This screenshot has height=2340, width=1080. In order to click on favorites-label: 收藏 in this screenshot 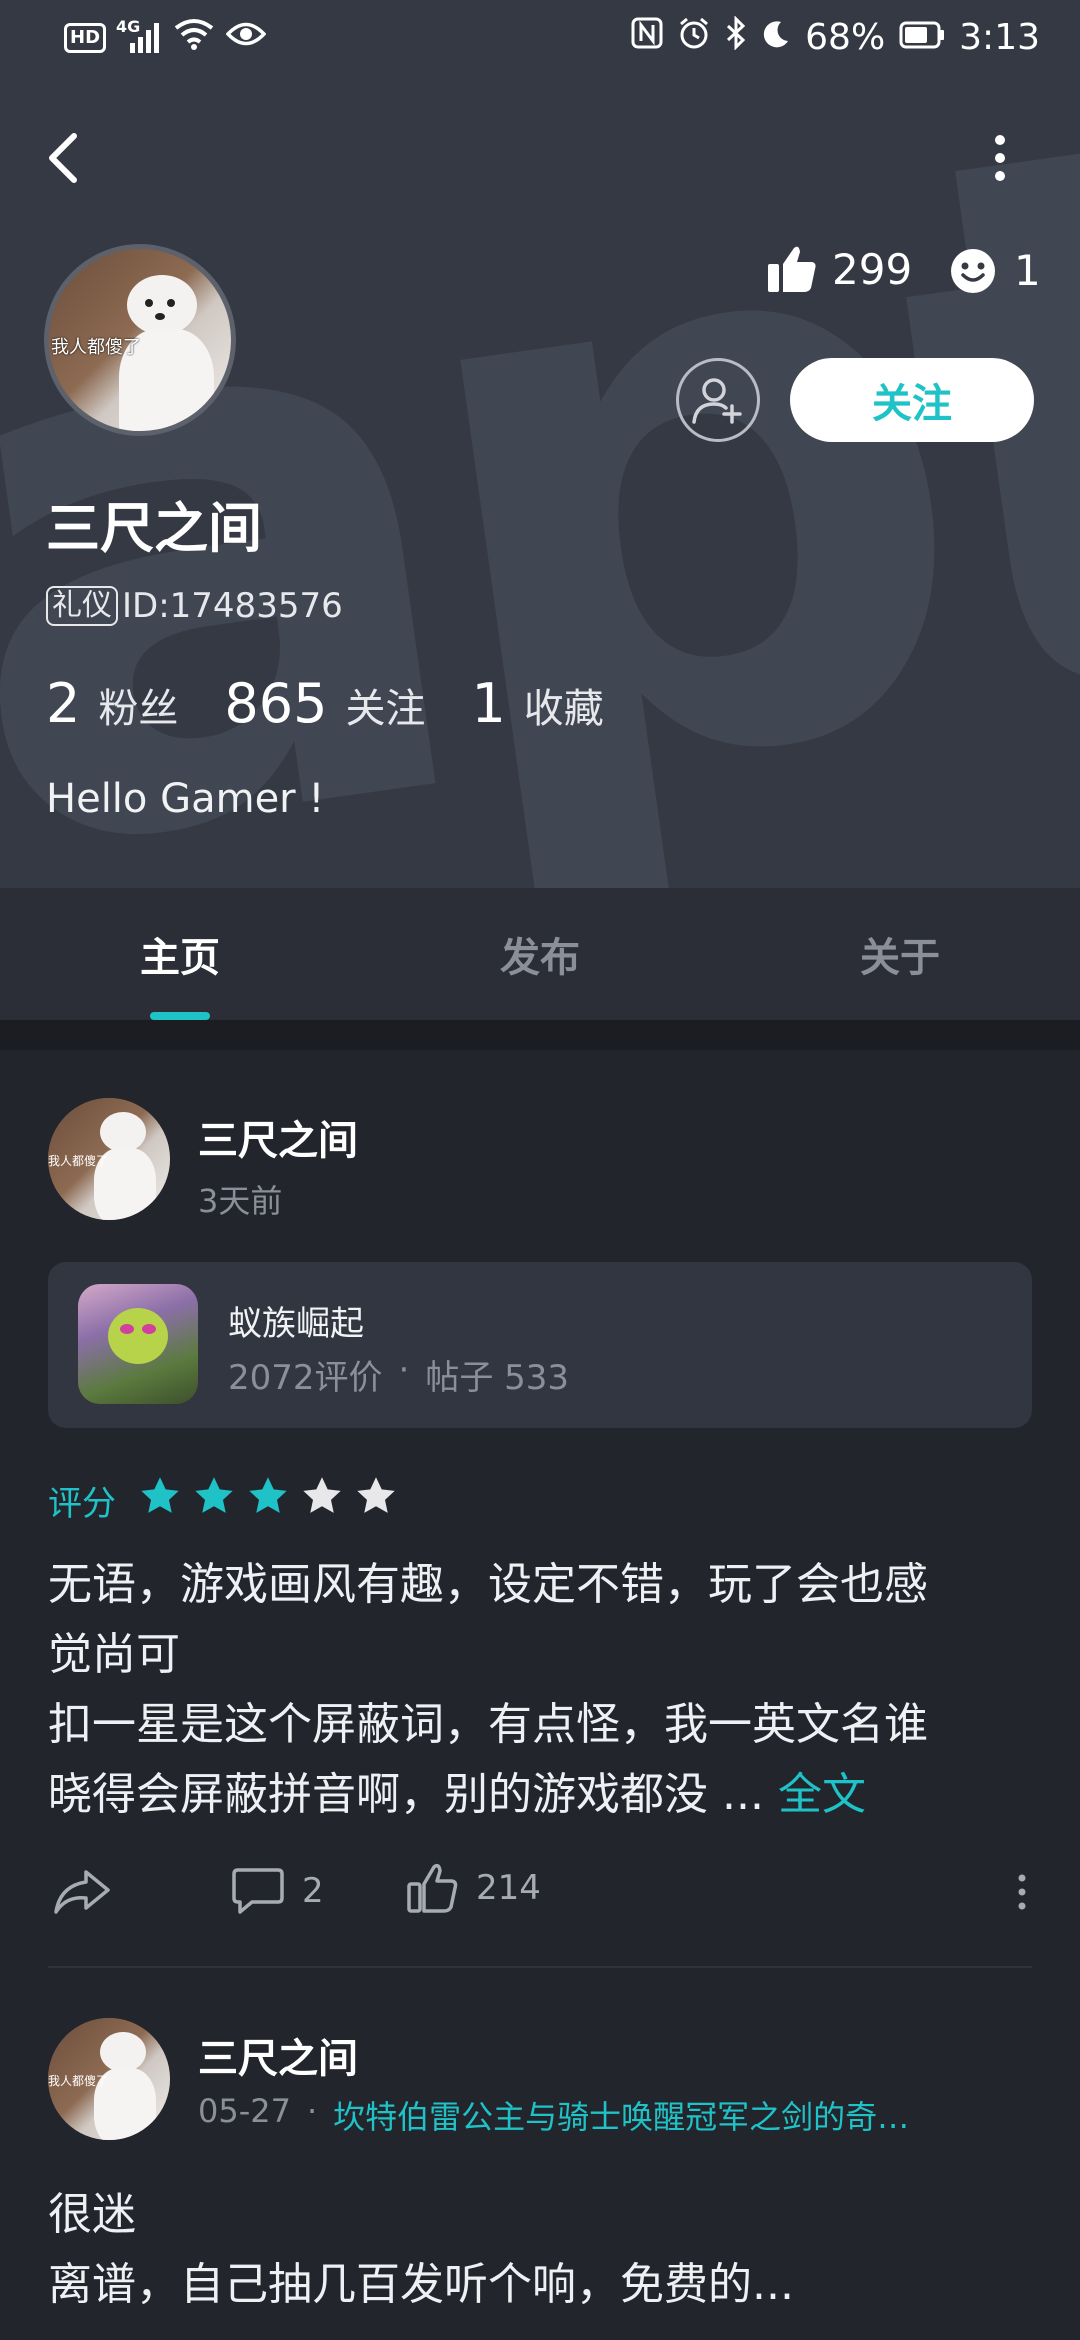, I will do `click(564, 705)`.